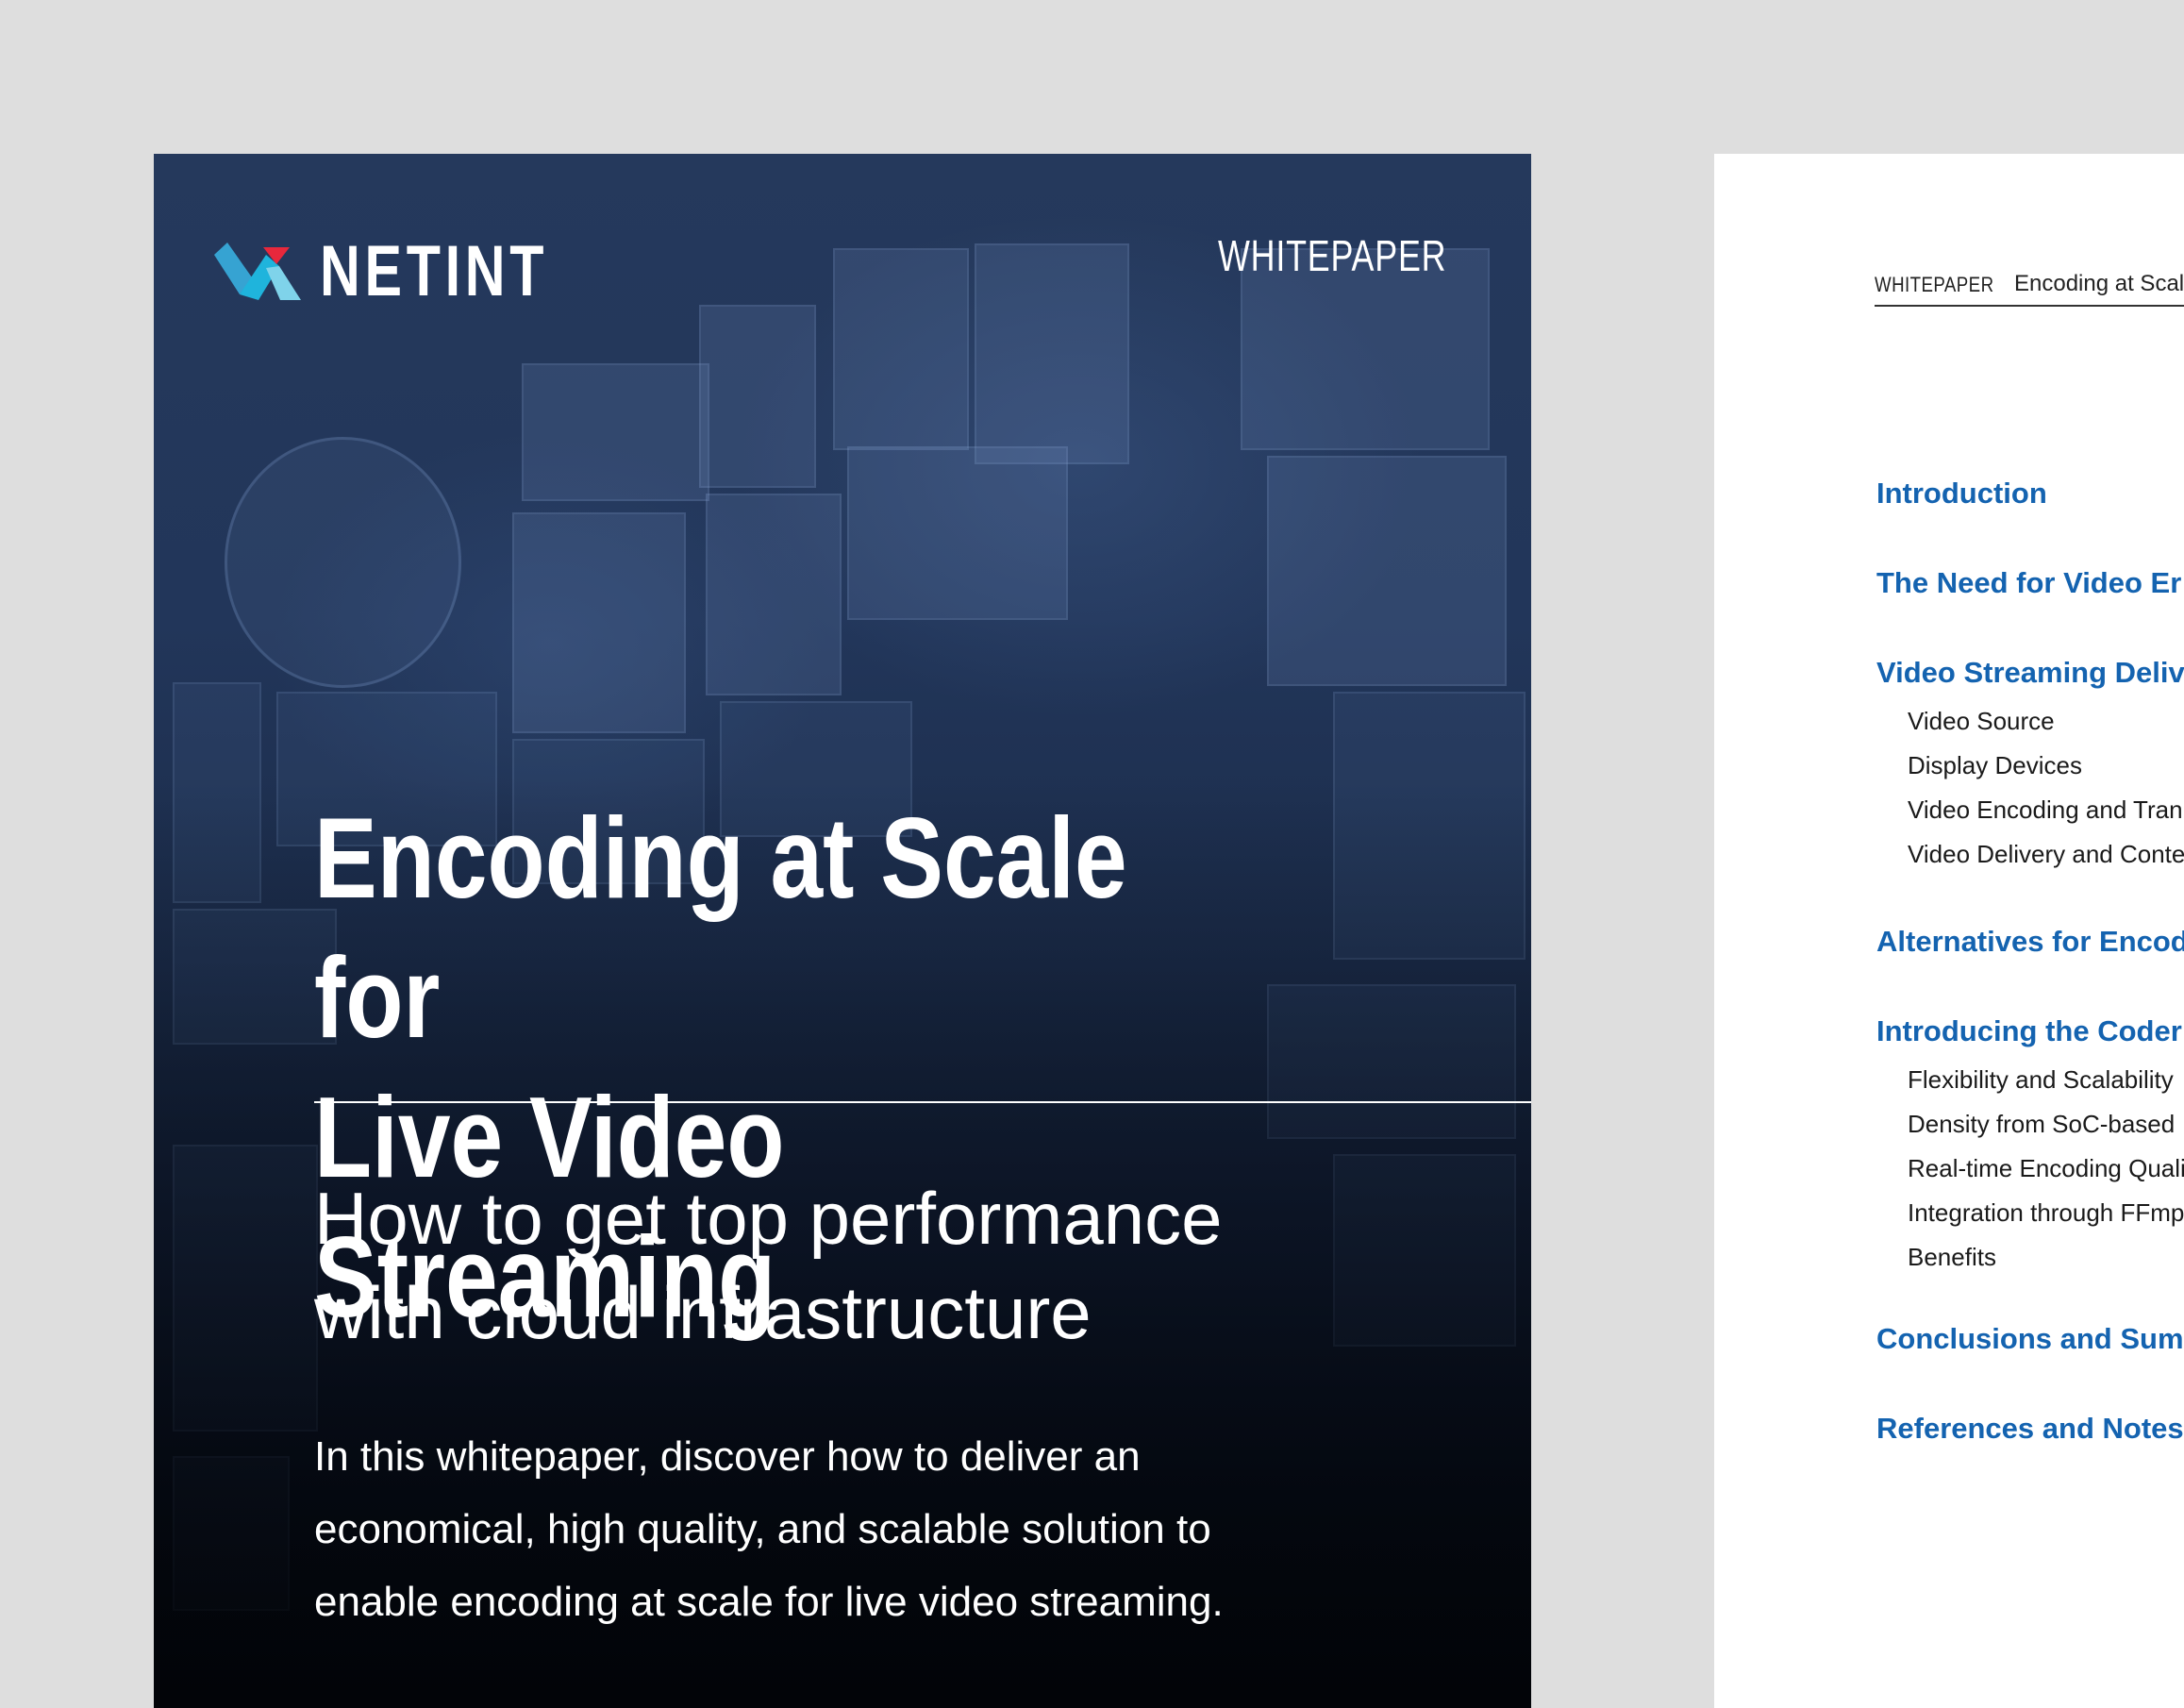  Describe the element at coordinates (768, 1218) in the screenshot. I see `cover-subtitle-line: How to get top performance` at that location.